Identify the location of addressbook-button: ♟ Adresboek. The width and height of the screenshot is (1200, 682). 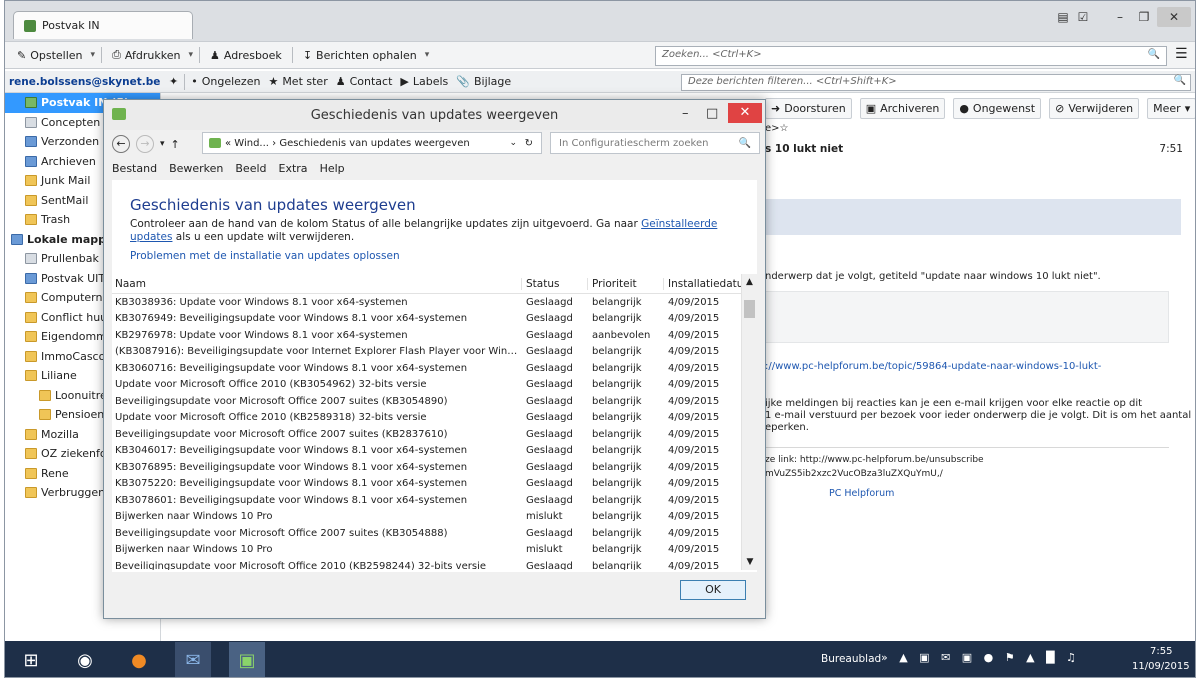
(246, 55).